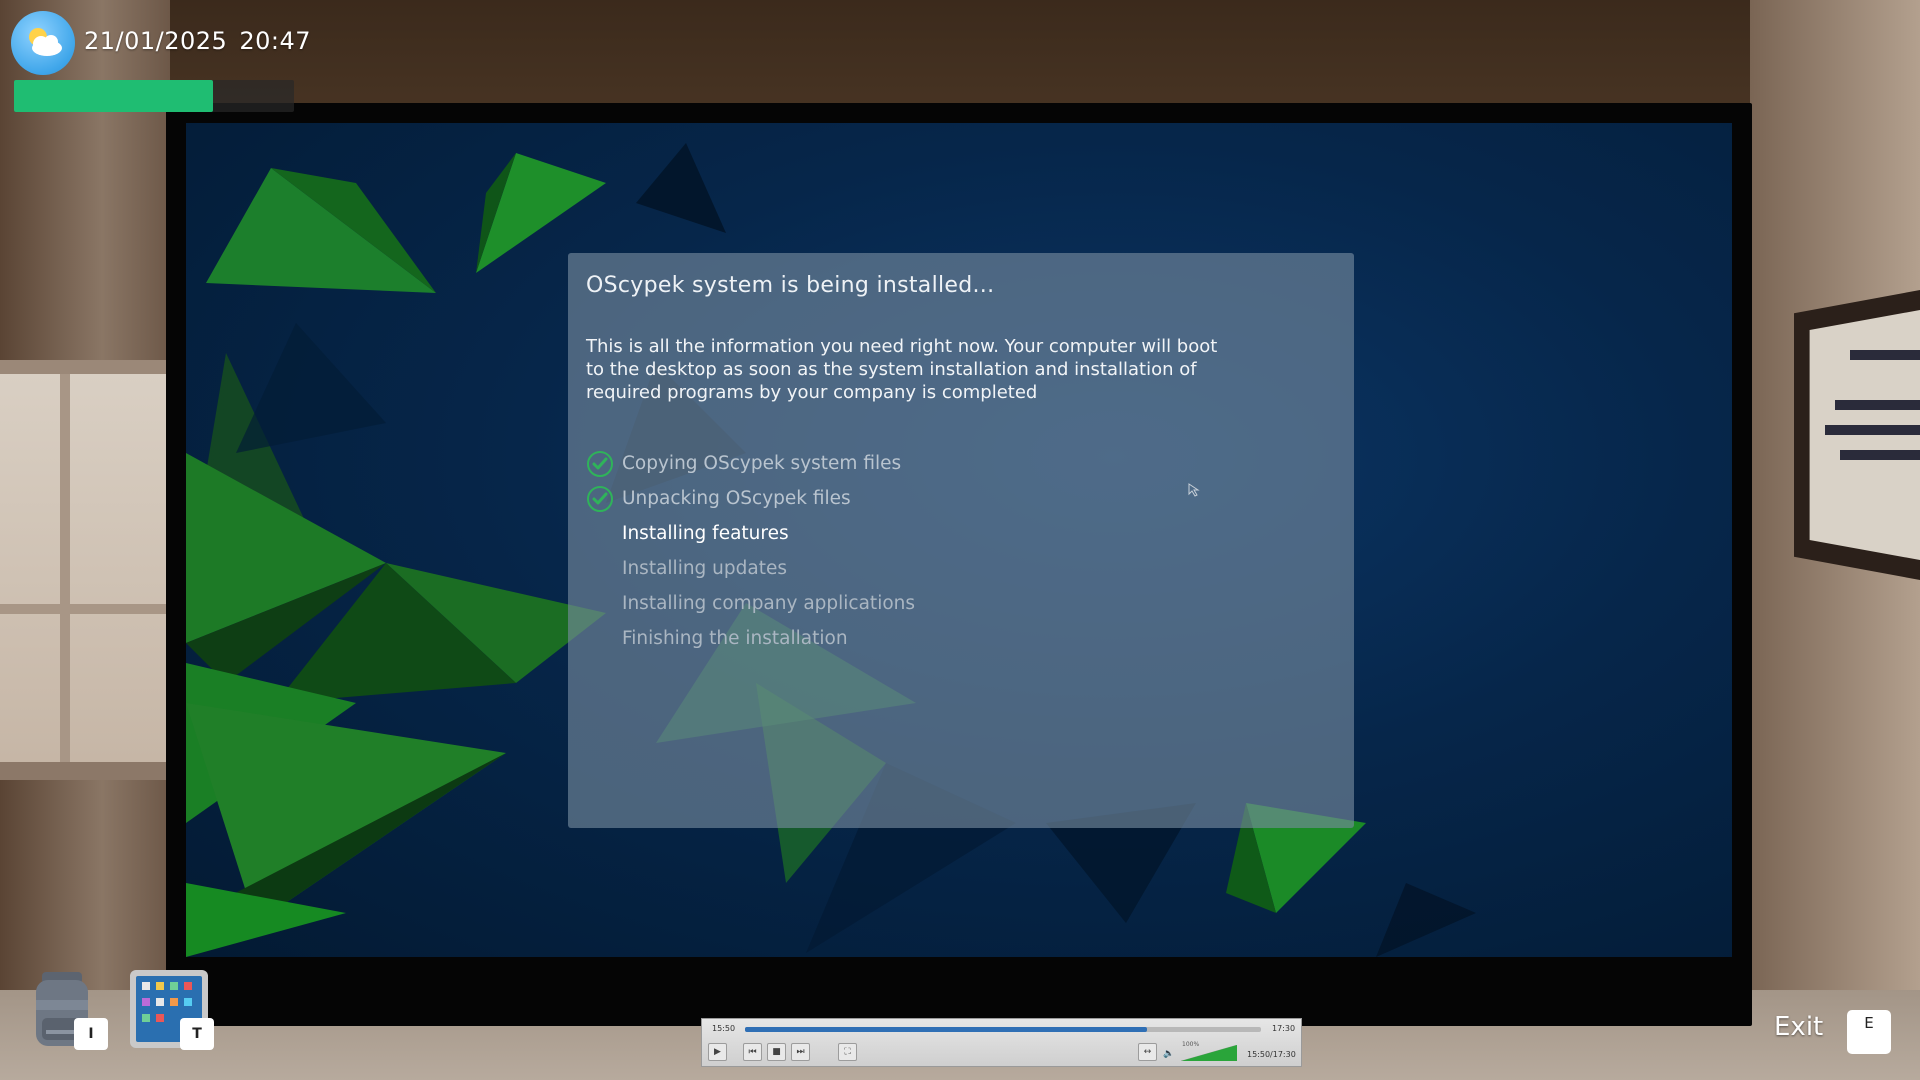 The image size is (1920, 1080). What do you see at coordinates (1271, 1054) in the screenshot?
I see `player-time-readout: 15:50/17:30` at bounding box center [1271, 1054].